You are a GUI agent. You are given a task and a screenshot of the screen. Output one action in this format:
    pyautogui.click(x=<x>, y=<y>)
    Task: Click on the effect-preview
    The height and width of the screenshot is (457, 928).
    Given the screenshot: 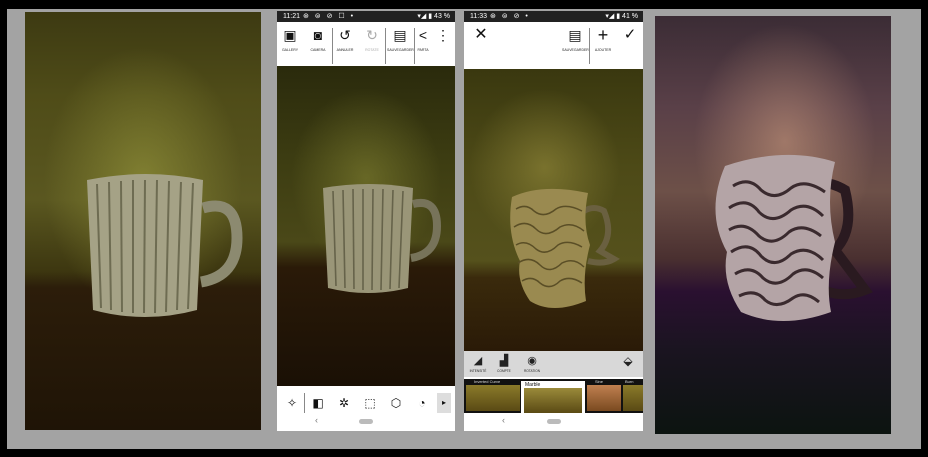 What is the action you would take?
    pyautogui.click(x=553, y=210)
    